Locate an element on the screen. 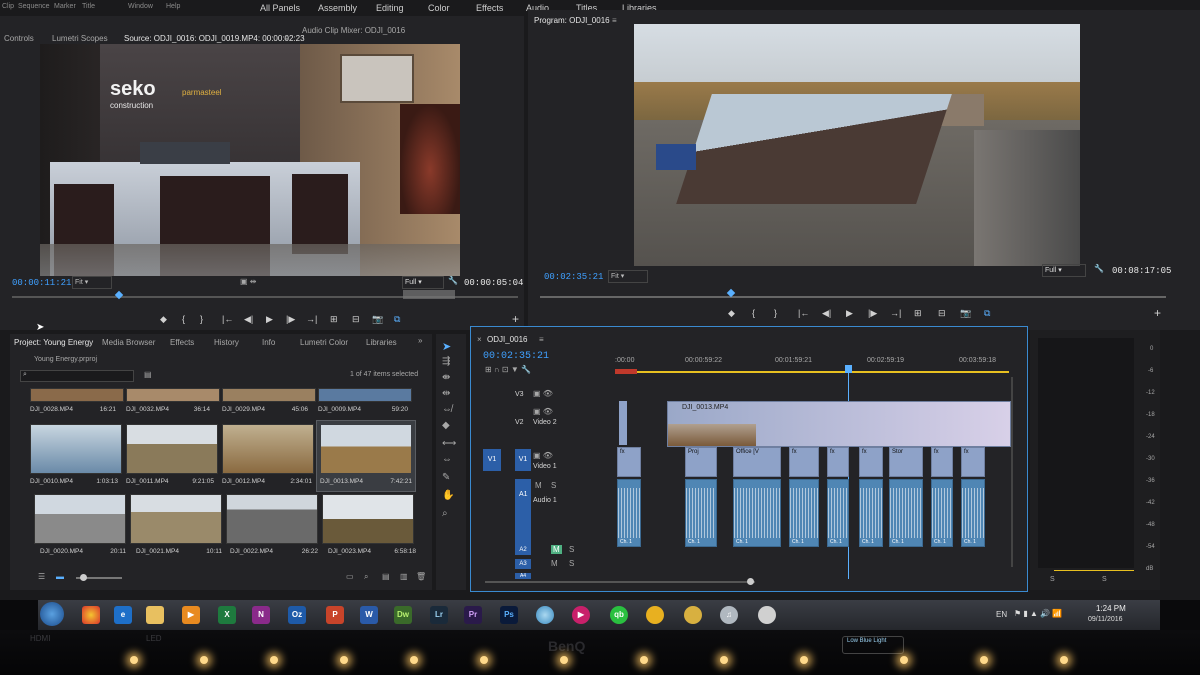 The height and width of the screenshot is (675, 1200). program-play-button: ▶ is located at coordinates (849, 313).